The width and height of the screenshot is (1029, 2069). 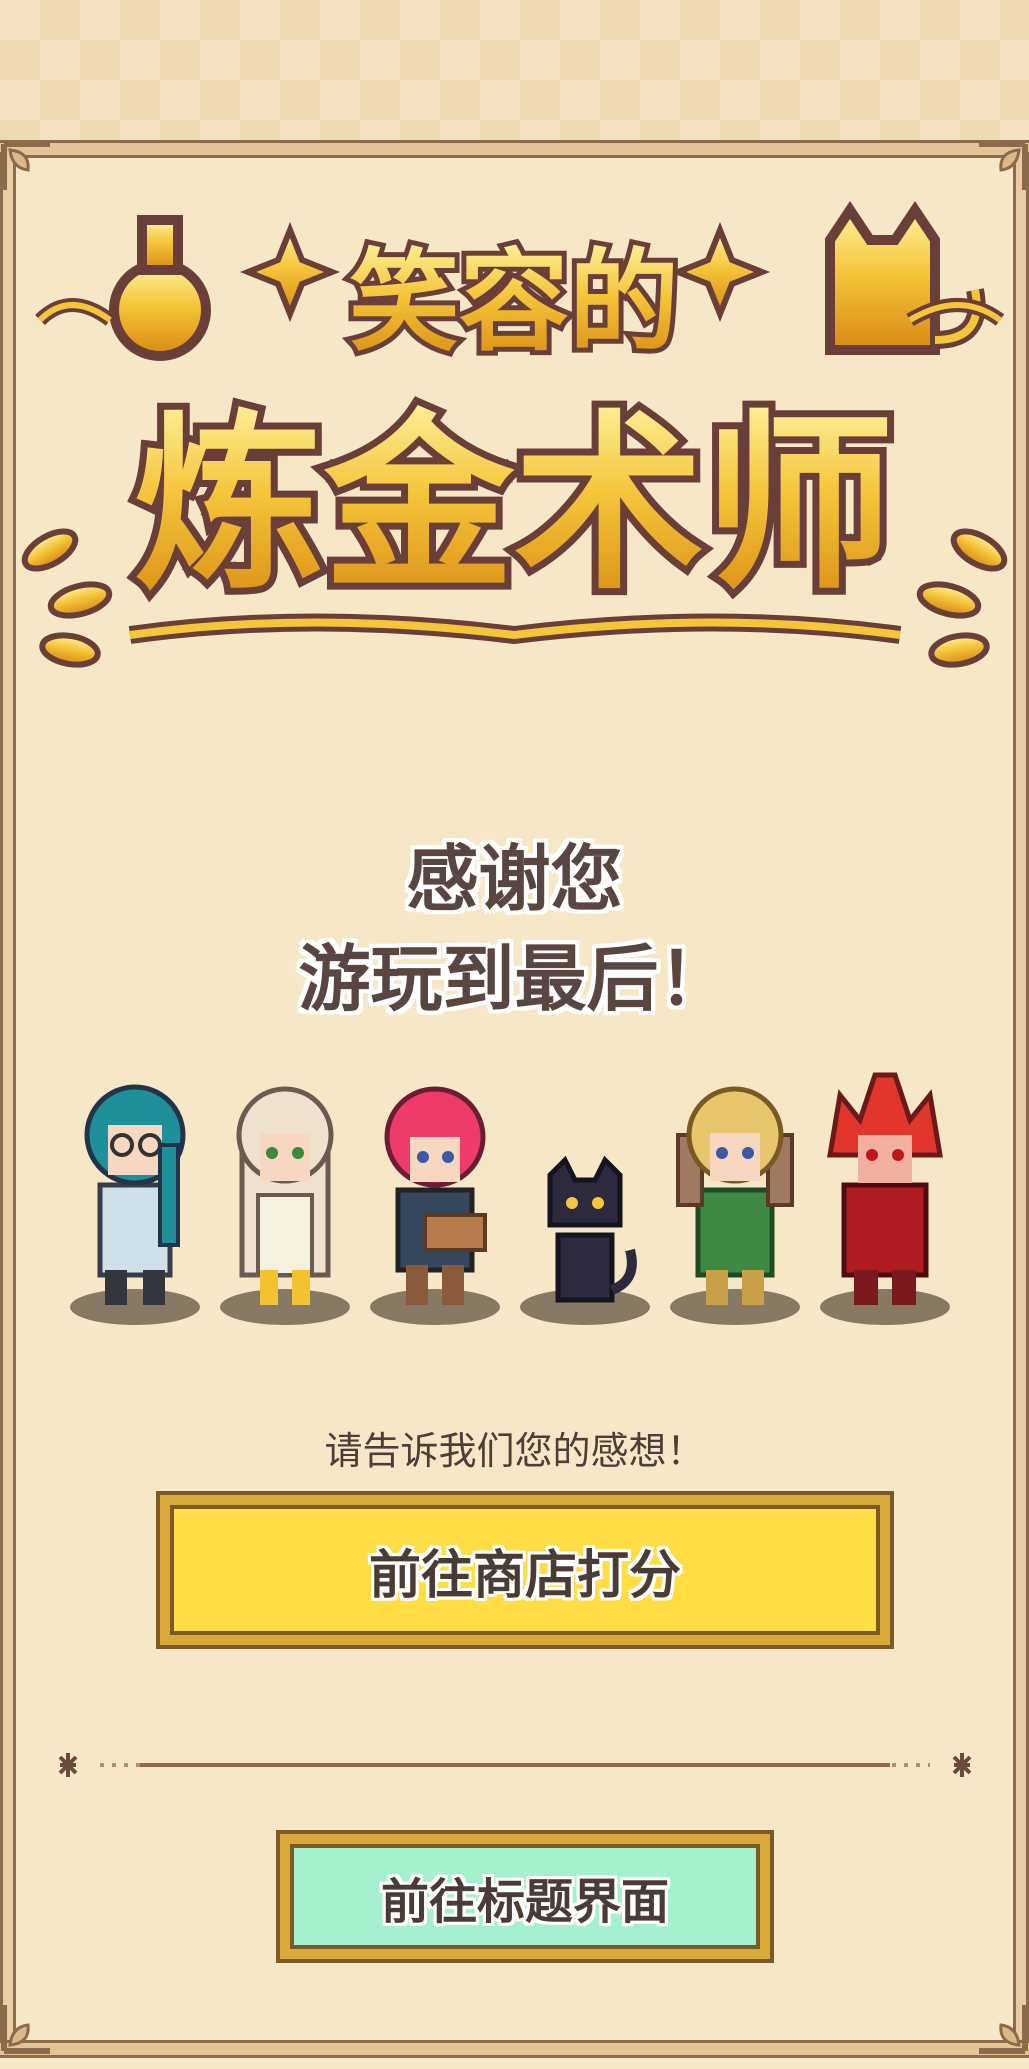 I want to click on logo-line2: 炼金术师, so click(x=514, y=504).